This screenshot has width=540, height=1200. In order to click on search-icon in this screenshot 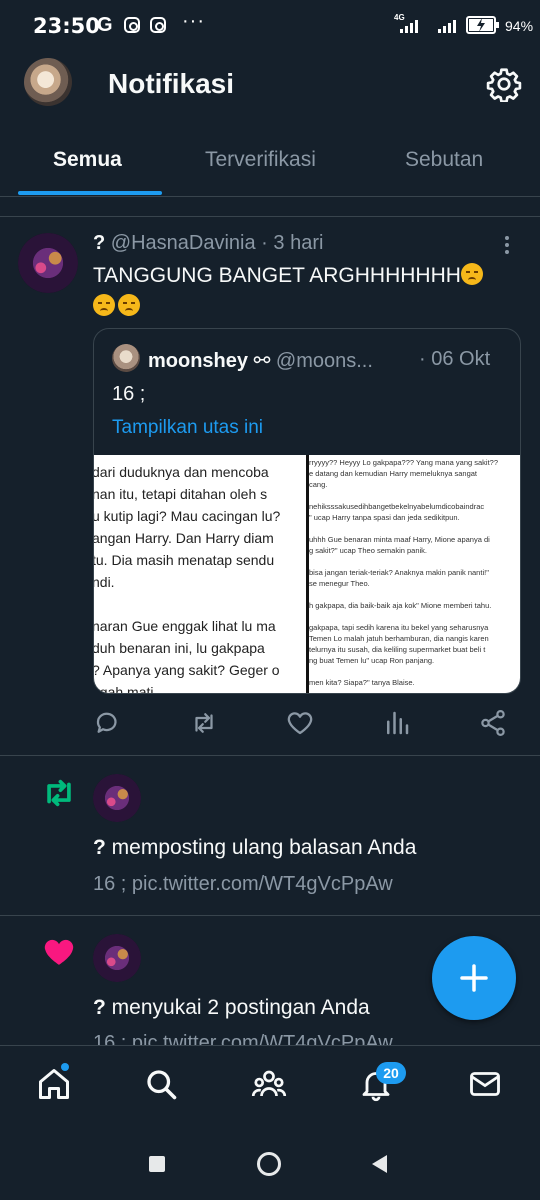, I will do `click(161, 1084)`.